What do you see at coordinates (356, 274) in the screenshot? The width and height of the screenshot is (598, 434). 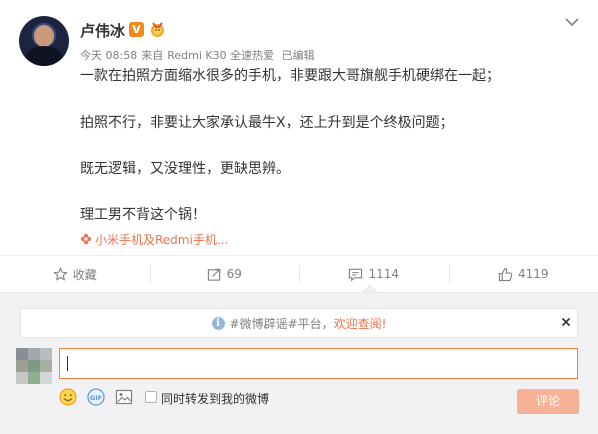 I see `comment-icon` at bounding box center [356, 274].